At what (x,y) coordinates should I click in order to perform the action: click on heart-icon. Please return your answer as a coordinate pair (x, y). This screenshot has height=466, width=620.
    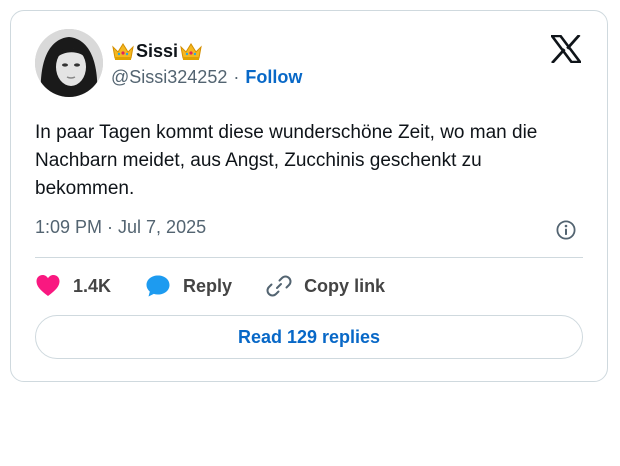
    Looking at the image, I should click on (48, 285).